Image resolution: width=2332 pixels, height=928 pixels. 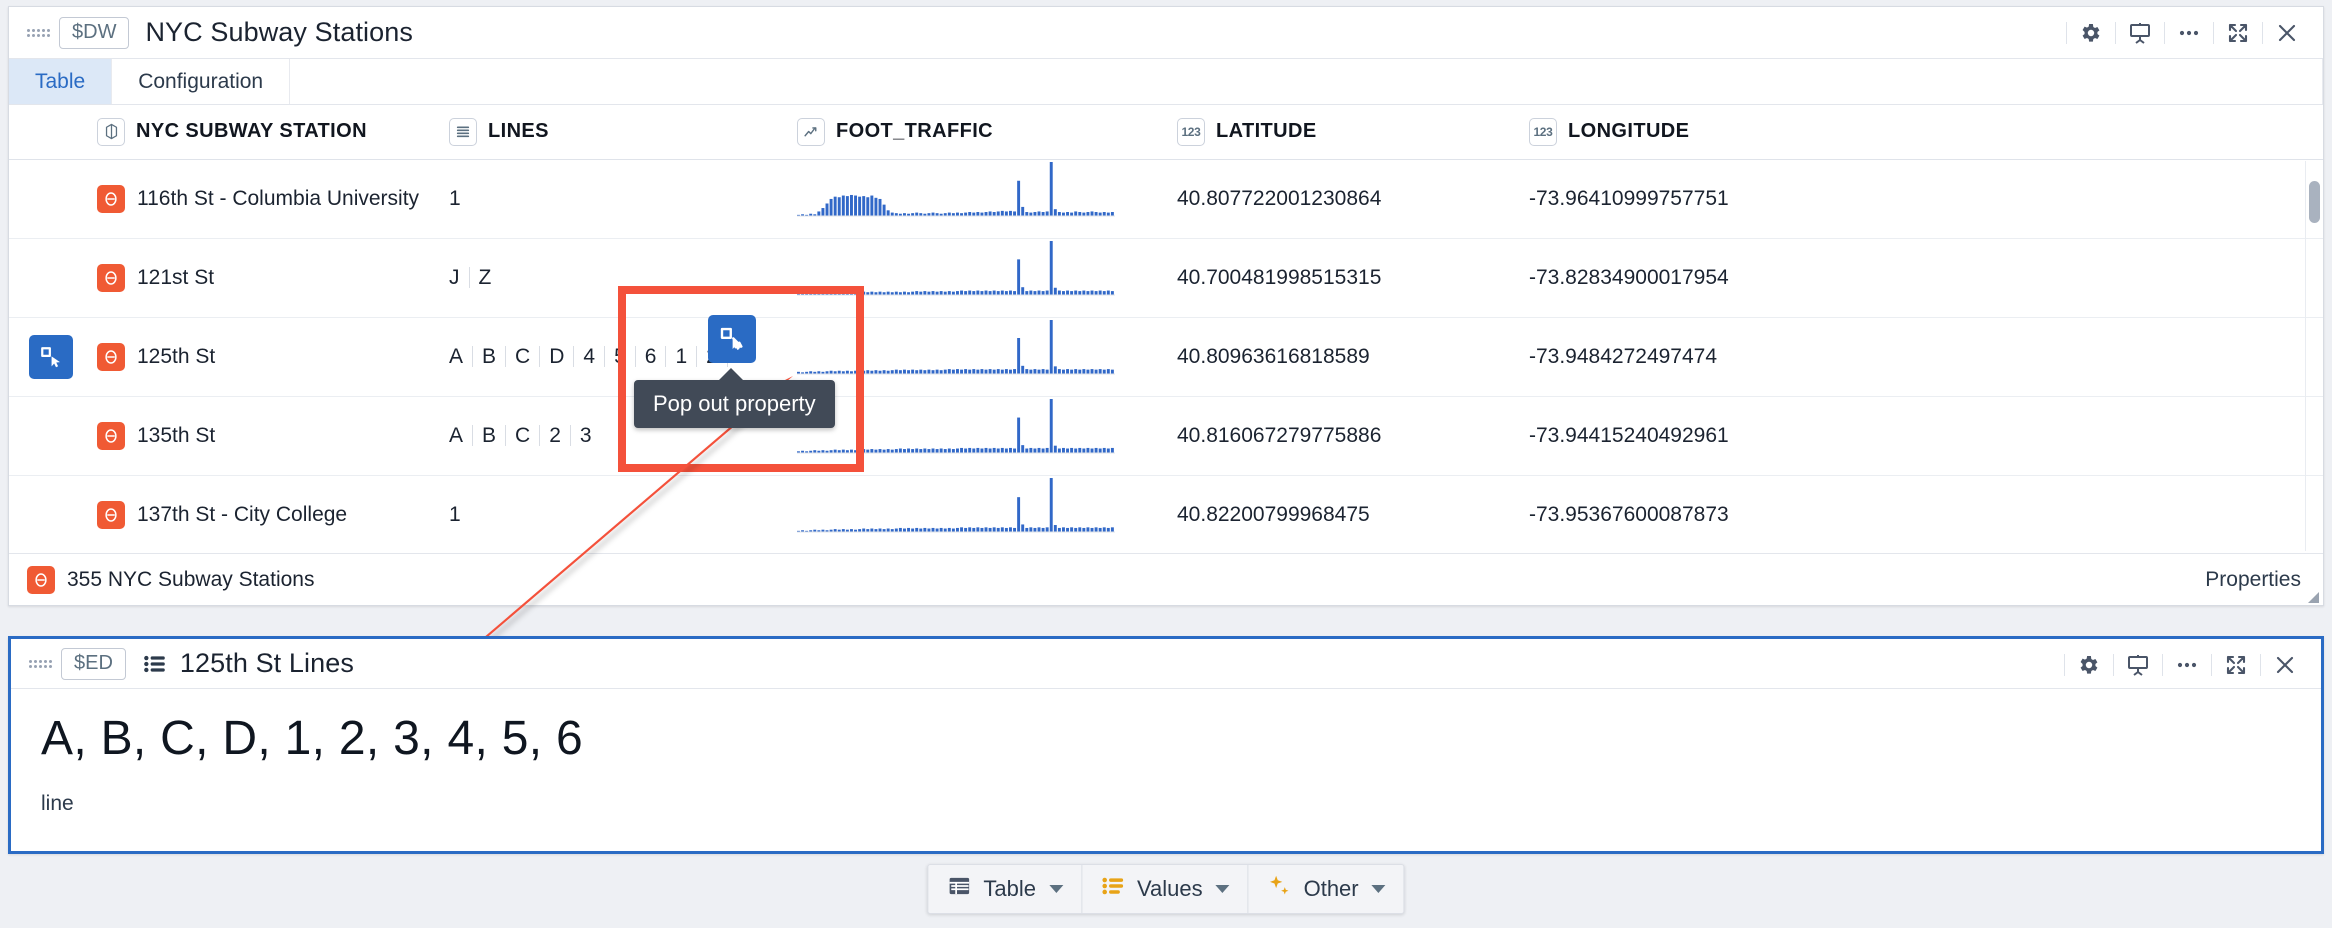 What do you see at coordinates (1009, 888) in the screenshot?
I see `palette-item-label: Table` at bounding box center [1009, 888].